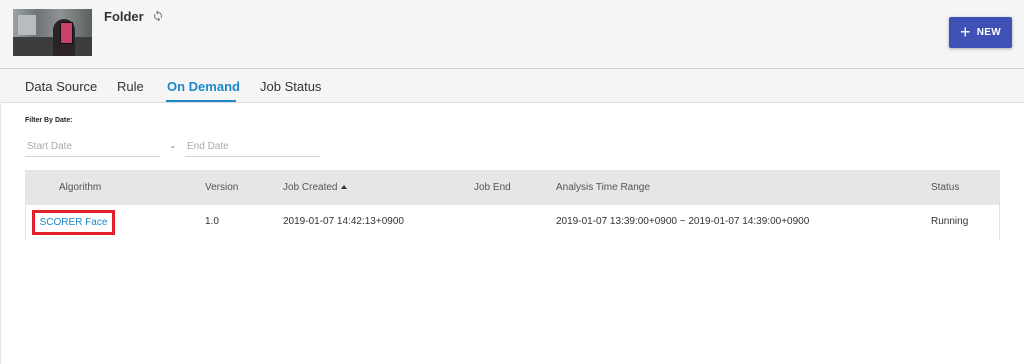  Describe the element at coordinates (124, 16) in the screenshot. I see `folder-title: Folder` at that location.